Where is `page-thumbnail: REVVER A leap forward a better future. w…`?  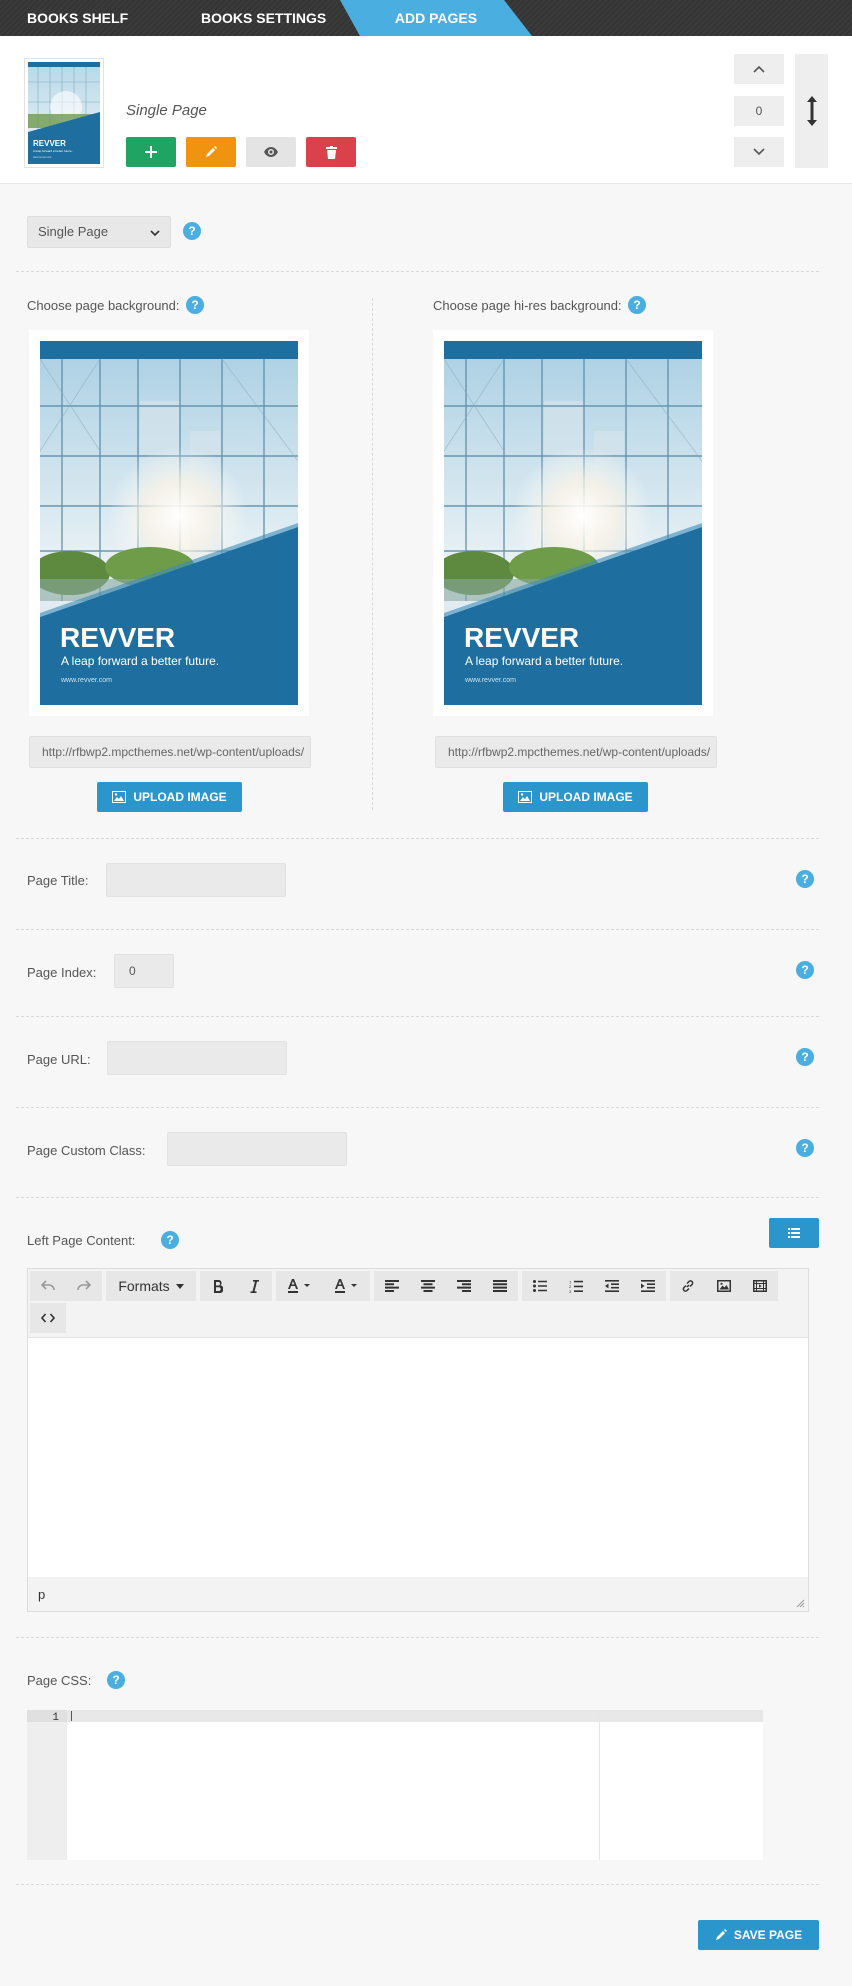 page-thumbnail: REVVER A leap forward a better future. w… is located at coordinates (64, 113).